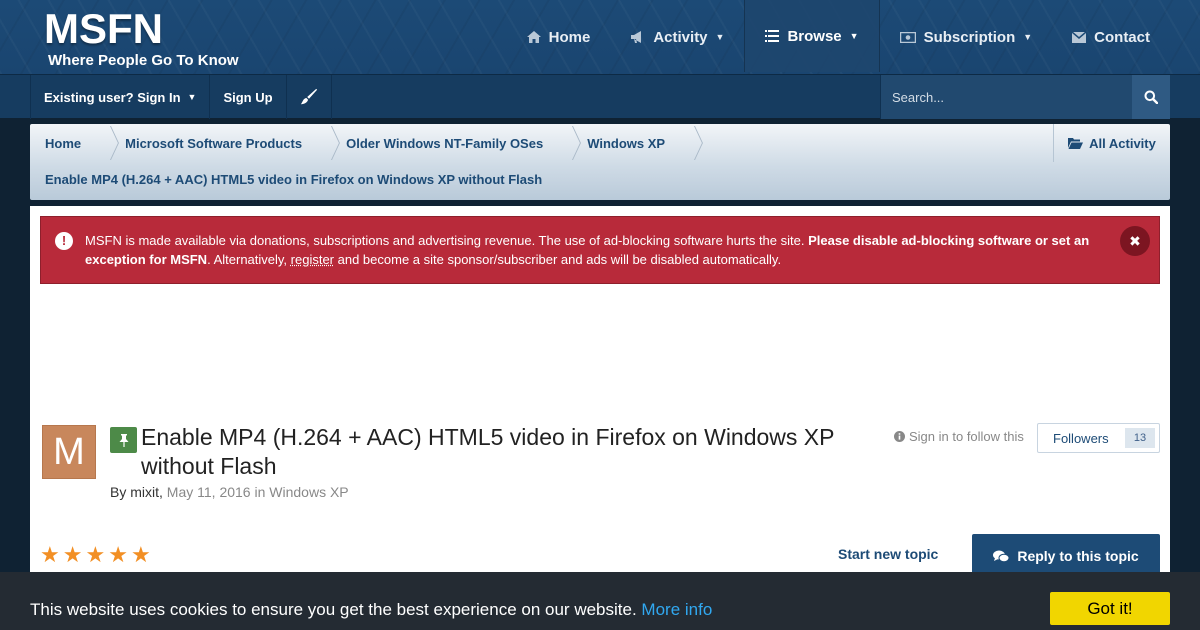  I want to click on all-activity-link: All Activity, so click(1111, 143).